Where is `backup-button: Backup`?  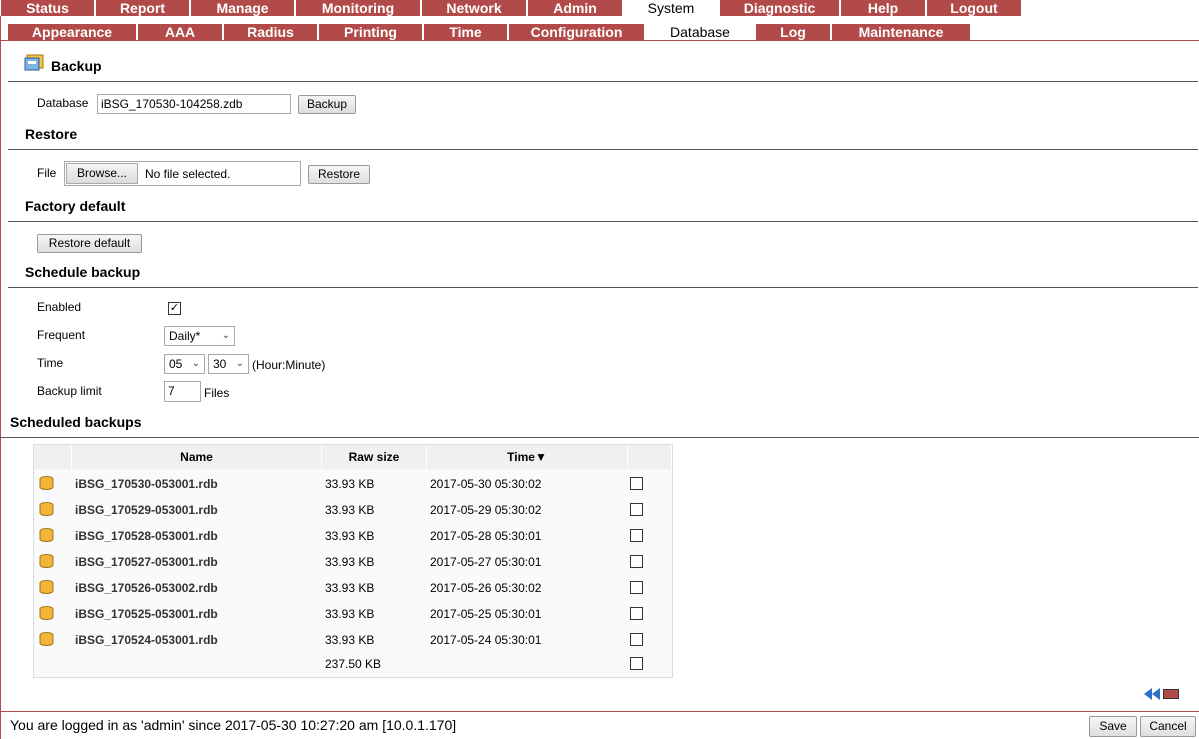
backup-button: Backup is located at coordinates (327, 104).